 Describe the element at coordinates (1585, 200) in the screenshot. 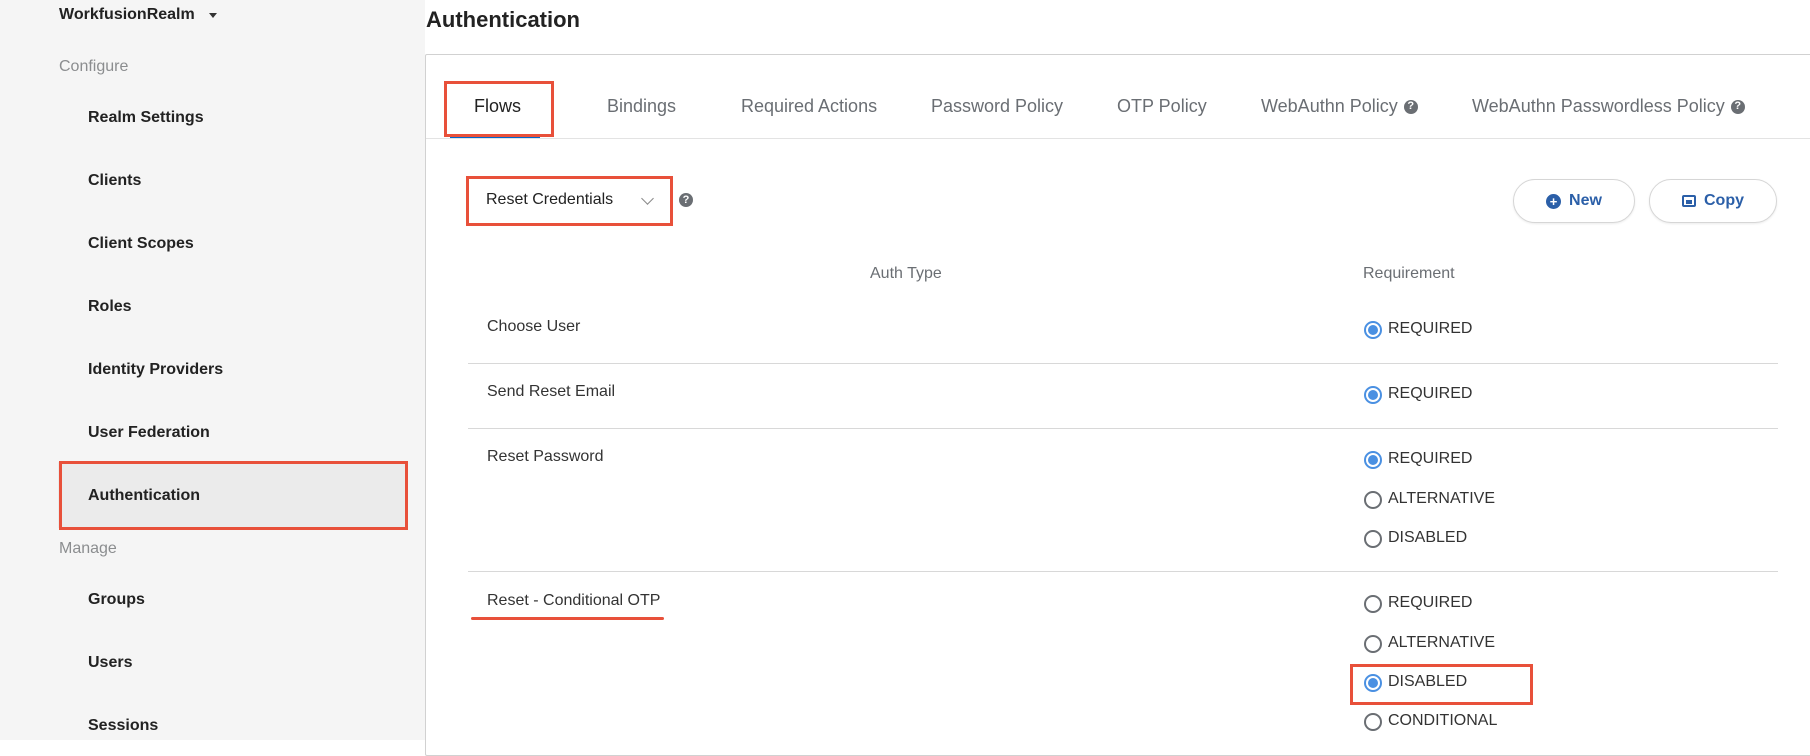

I see `new-button-label: New` at that location.